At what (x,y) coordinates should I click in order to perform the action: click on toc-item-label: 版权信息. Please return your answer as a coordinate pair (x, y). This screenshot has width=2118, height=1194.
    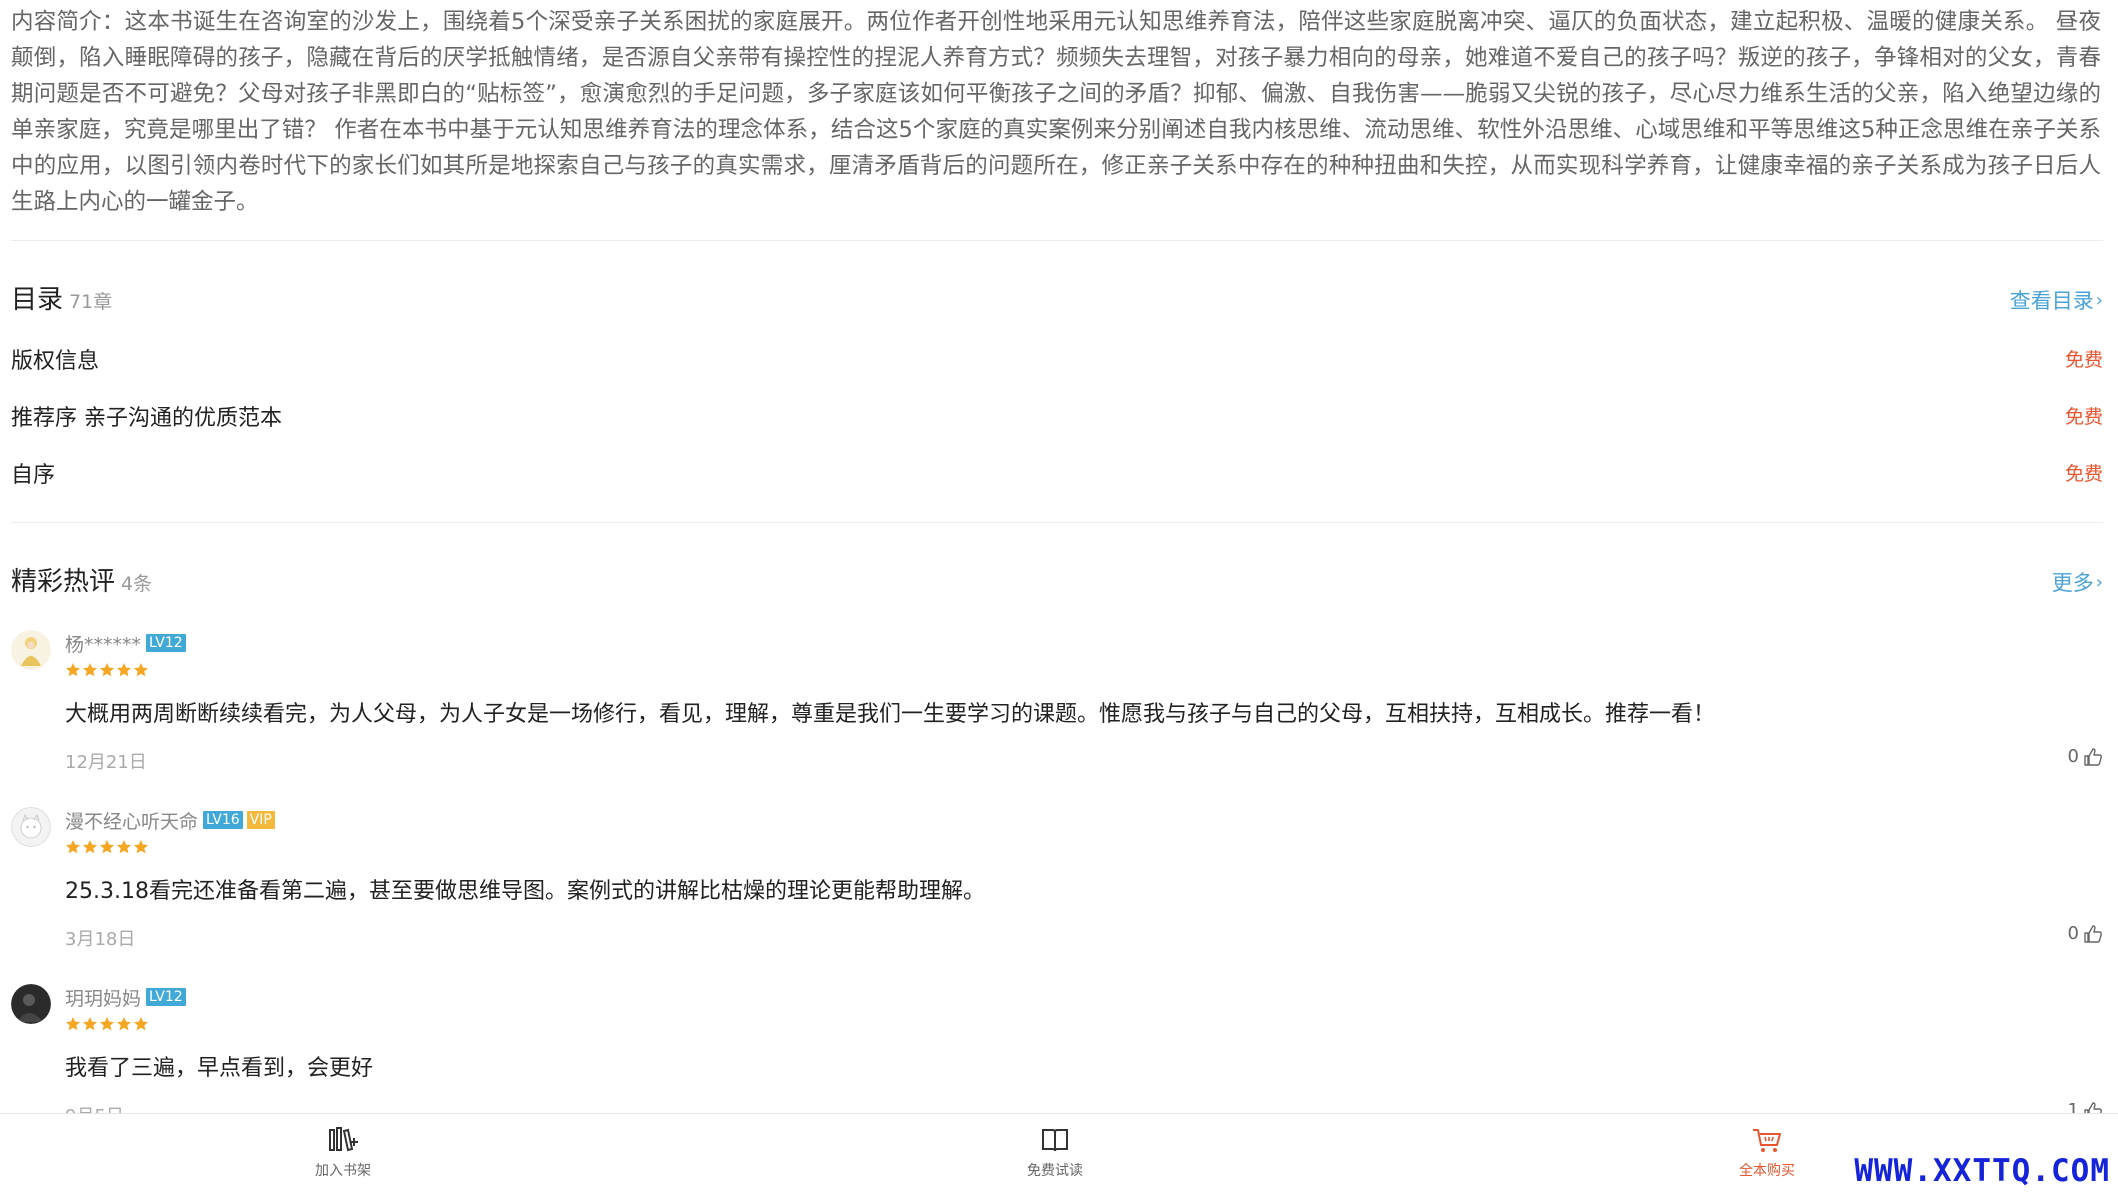
    Looking at the image, I should click on (55, 361).